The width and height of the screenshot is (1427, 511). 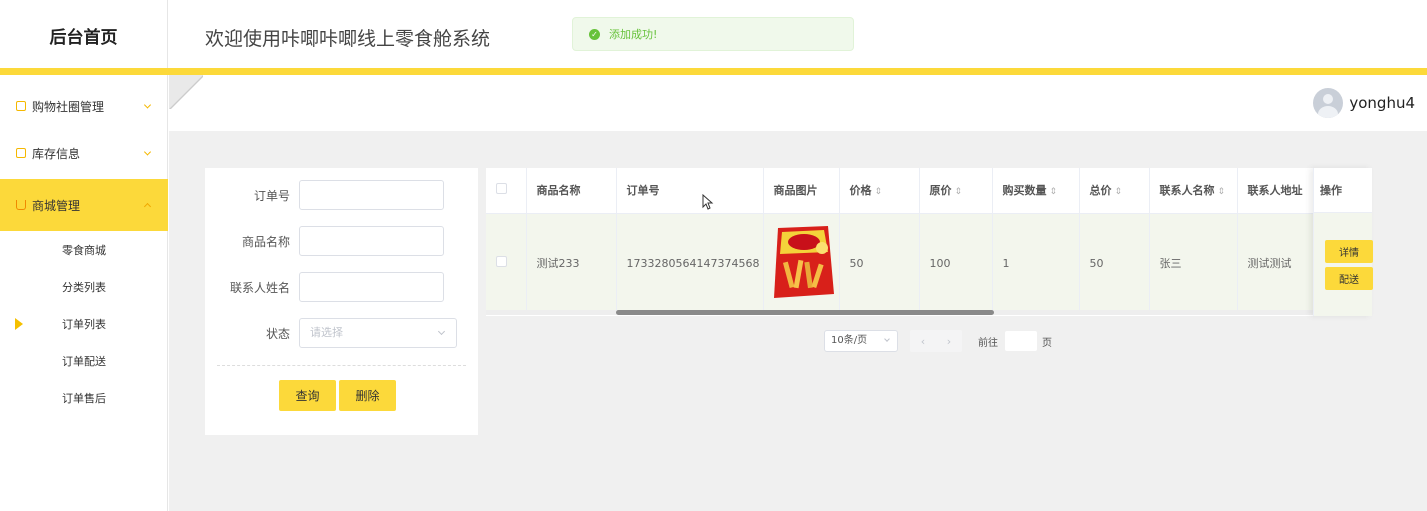 I want to click on username: yonghu4, so click(x=1382, y=103).